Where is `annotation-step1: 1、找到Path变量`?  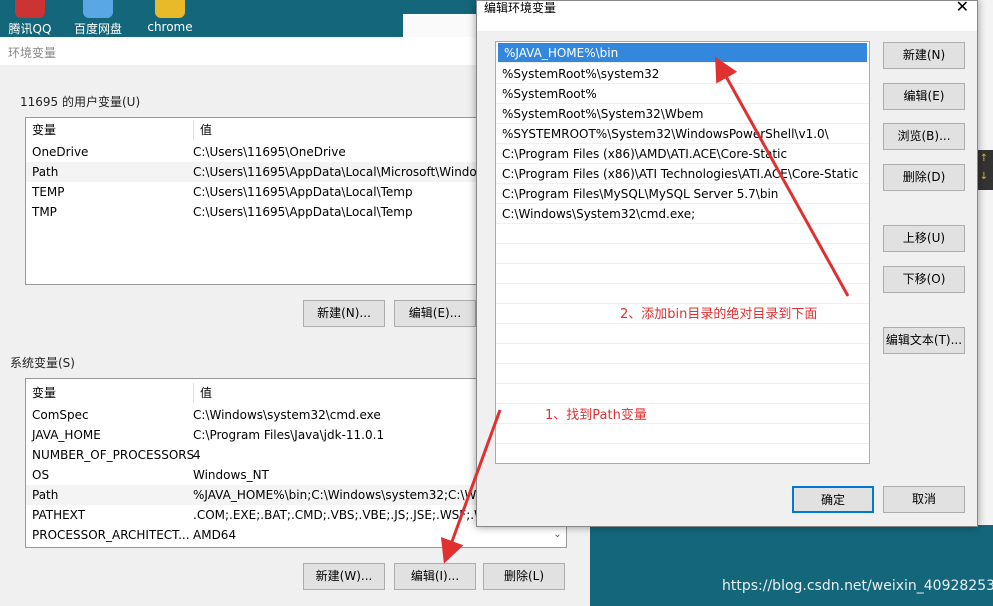 annotation-step1: 1、找到Path变量 is located at coordinates (596, 415).